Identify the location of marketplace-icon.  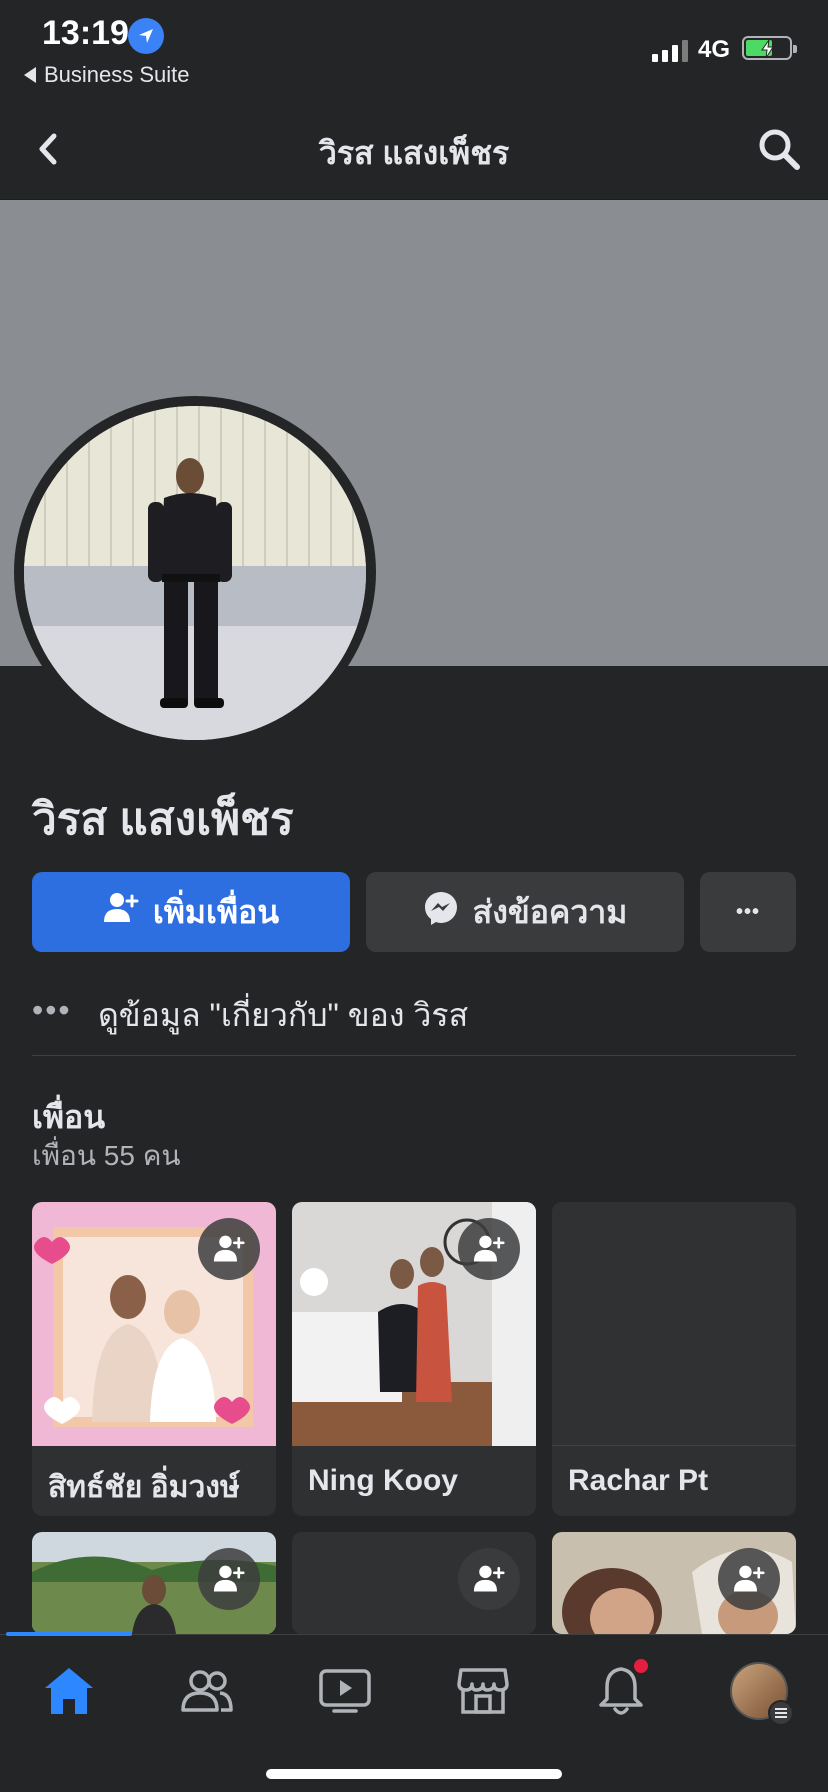
(483, 1691).